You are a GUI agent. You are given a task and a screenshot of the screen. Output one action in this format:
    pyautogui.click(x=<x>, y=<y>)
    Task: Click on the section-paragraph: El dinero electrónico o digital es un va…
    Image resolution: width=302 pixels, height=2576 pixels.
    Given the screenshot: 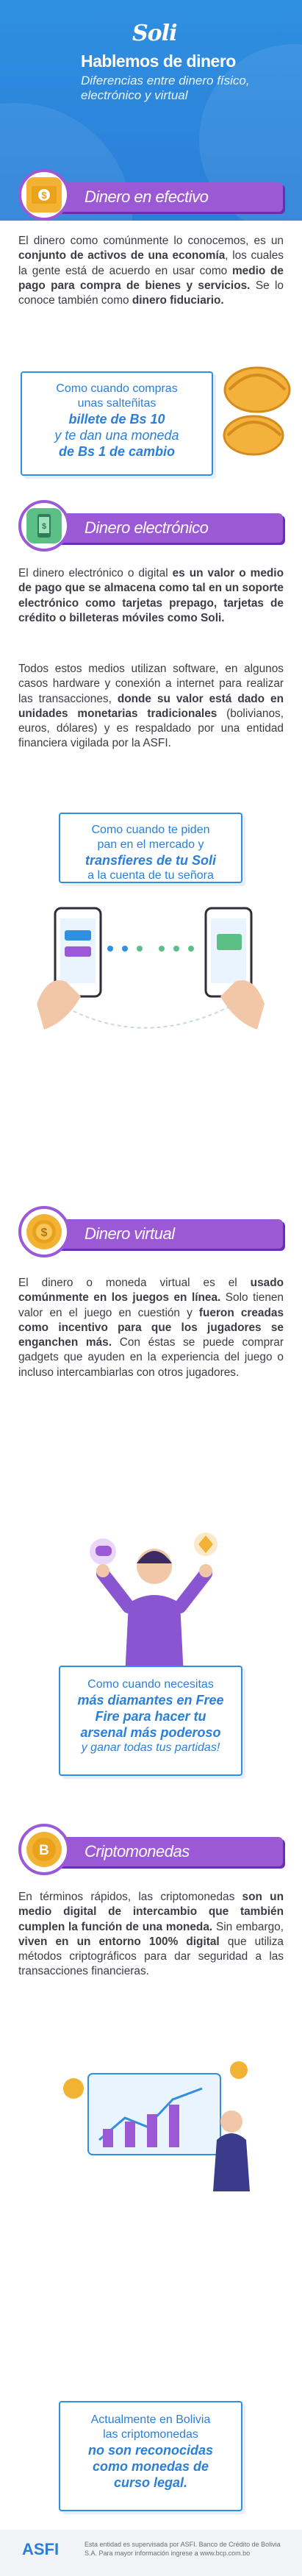 What is the action you would take?
    pyautogui.click(x=151, y=596)
    